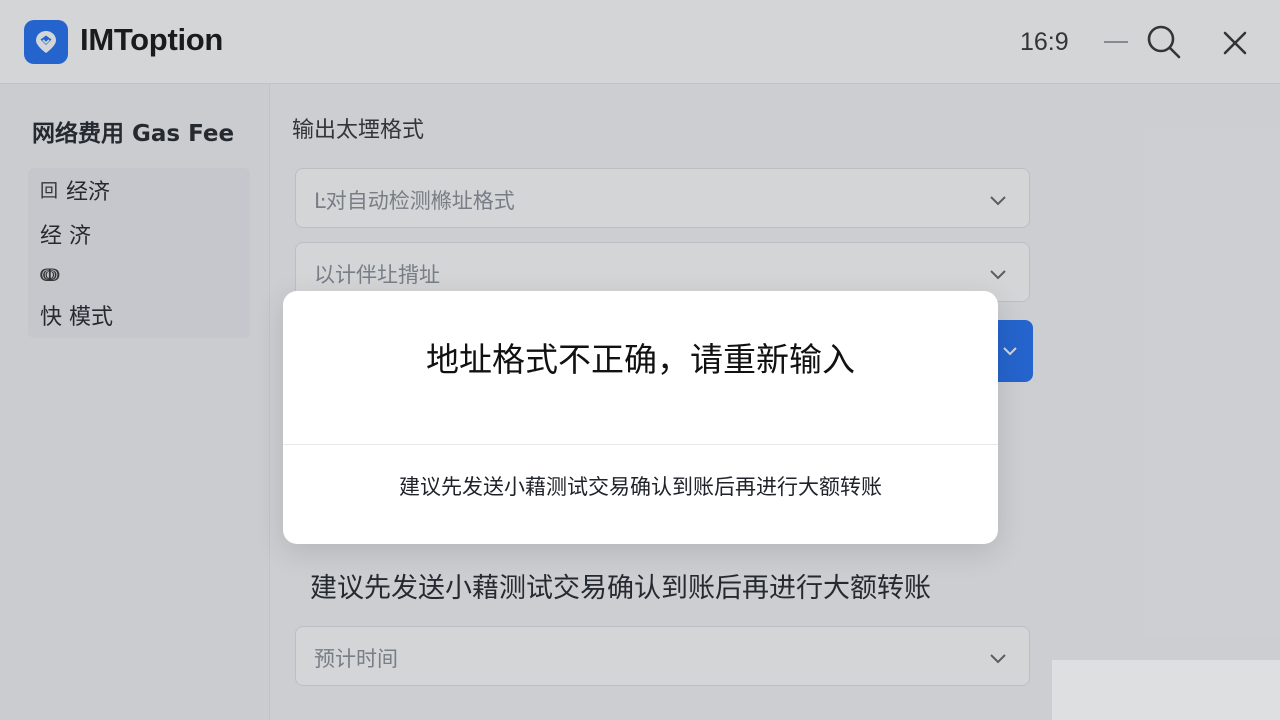  I want to click on dialog-title: 地址格式不正确，请重新输入, so click(640, 359).